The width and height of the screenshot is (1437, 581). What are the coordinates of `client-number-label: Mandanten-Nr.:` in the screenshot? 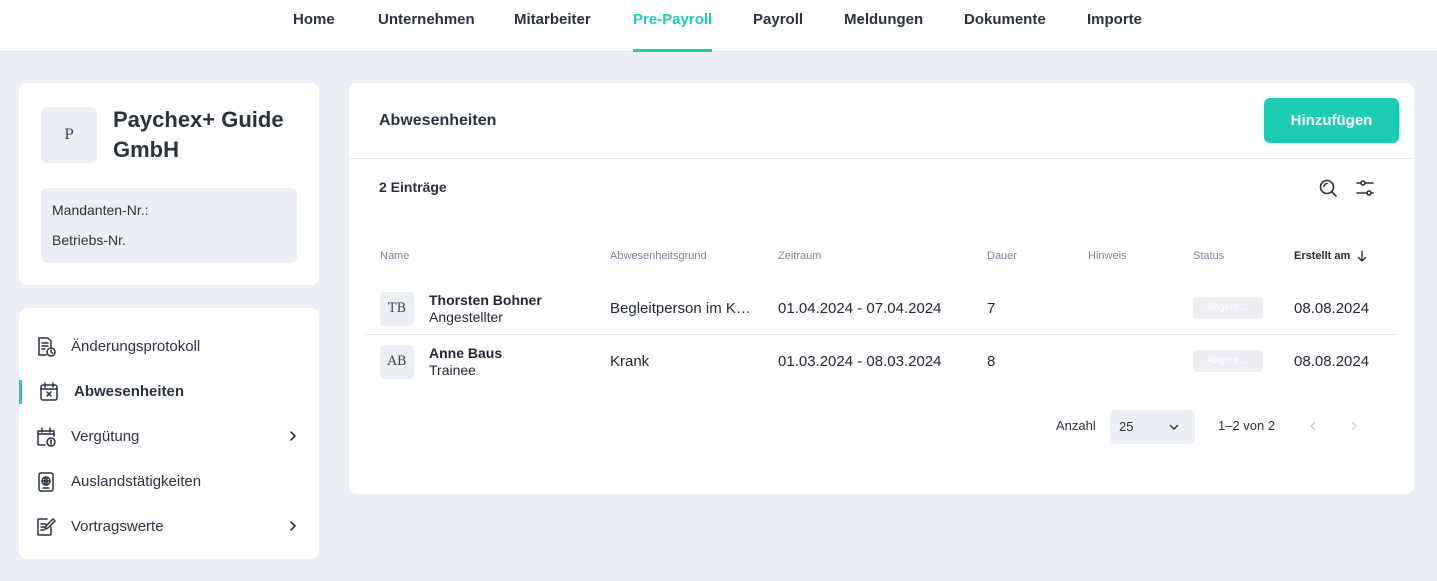 It's located at (100, 210).